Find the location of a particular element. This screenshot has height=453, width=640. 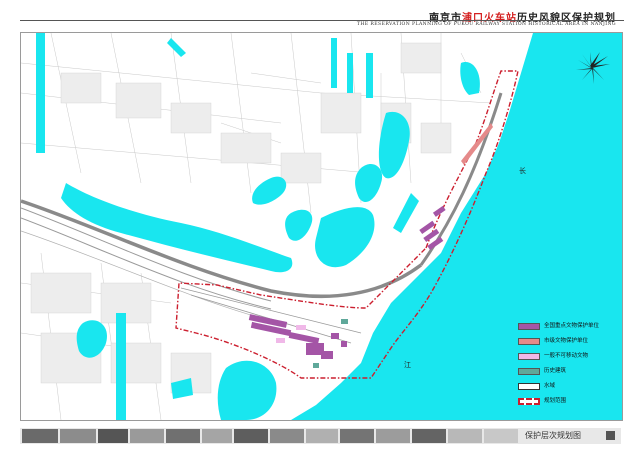

legend-item: 一般不可移动文物 is located at coordinates (568, 356).